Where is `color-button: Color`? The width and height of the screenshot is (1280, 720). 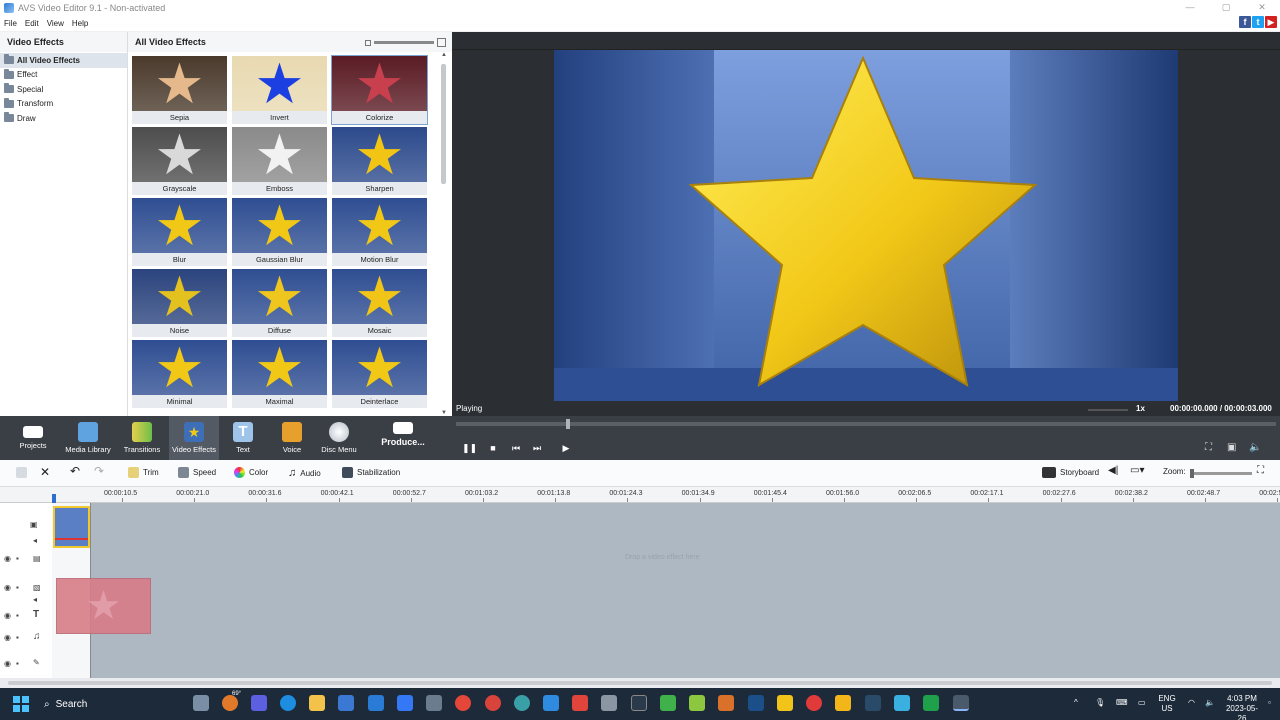
color-button: Color is located at coordinates (251, 472).